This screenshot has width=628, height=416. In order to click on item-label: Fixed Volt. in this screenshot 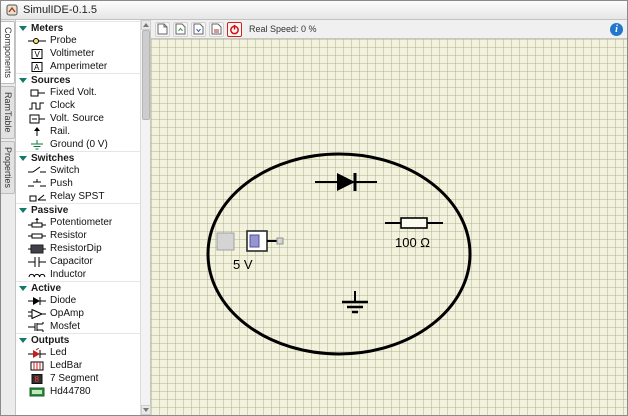, I will do `click(73, 92)`.